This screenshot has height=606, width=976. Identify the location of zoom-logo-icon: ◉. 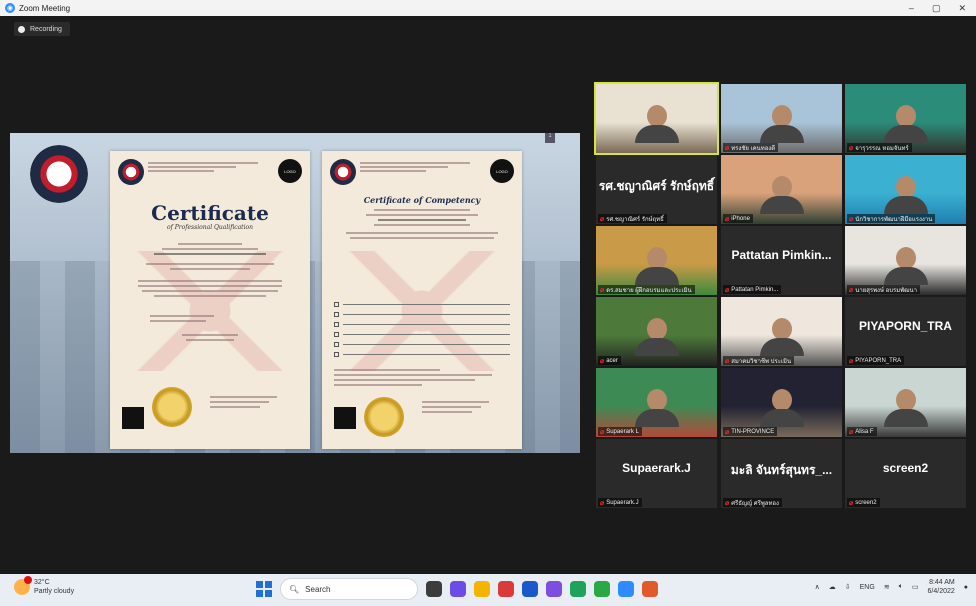
(10, 8).